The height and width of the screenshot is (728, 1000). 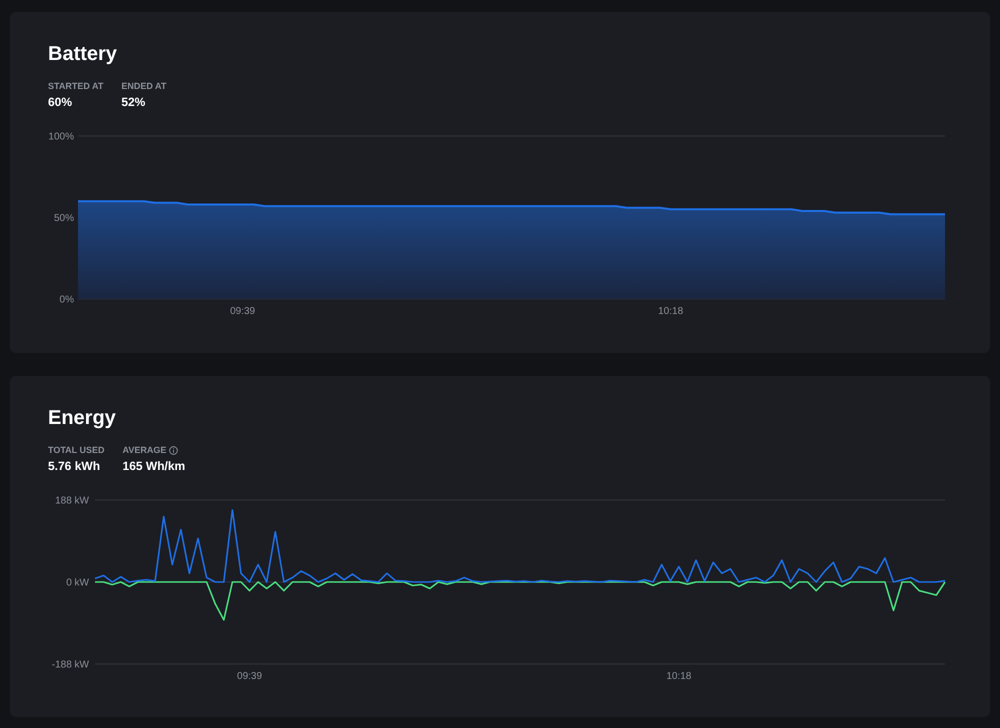 What do you see at coordinates (61, 137) in the screenshot?
I see `axis-label: 100%` at bounding box center [61, 137].